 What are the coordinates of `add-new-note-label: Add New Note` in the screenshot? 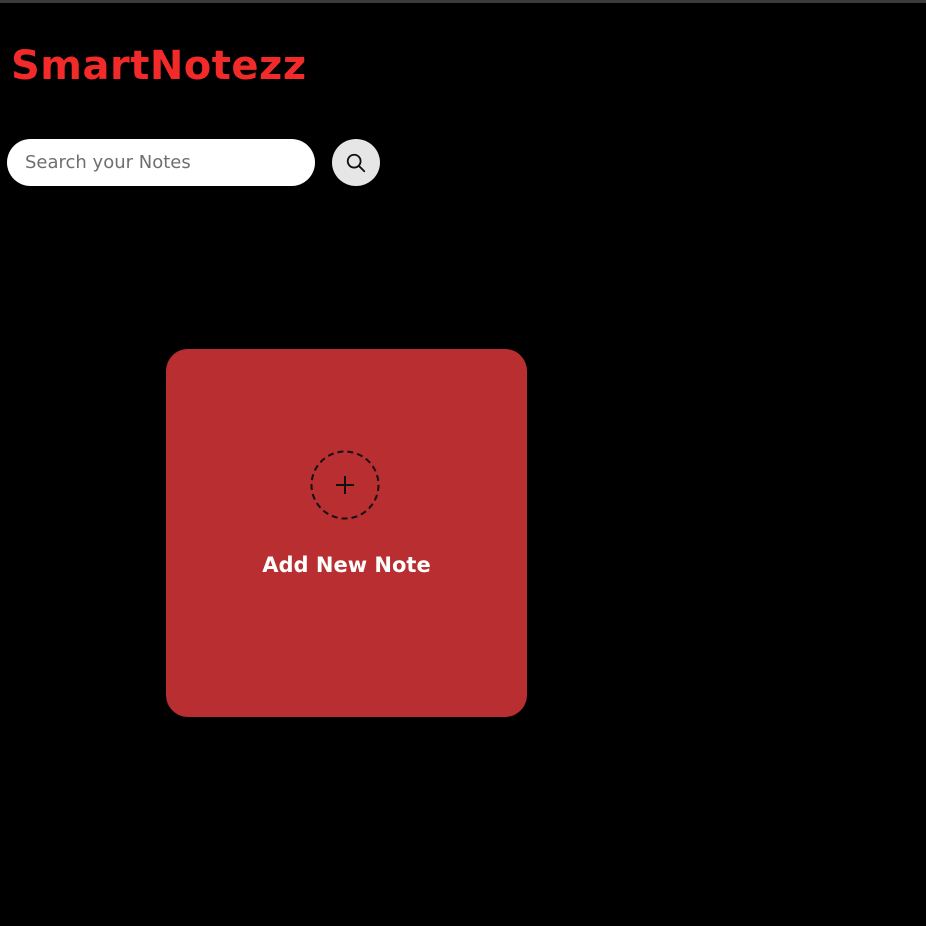 It's located at (346, 565).